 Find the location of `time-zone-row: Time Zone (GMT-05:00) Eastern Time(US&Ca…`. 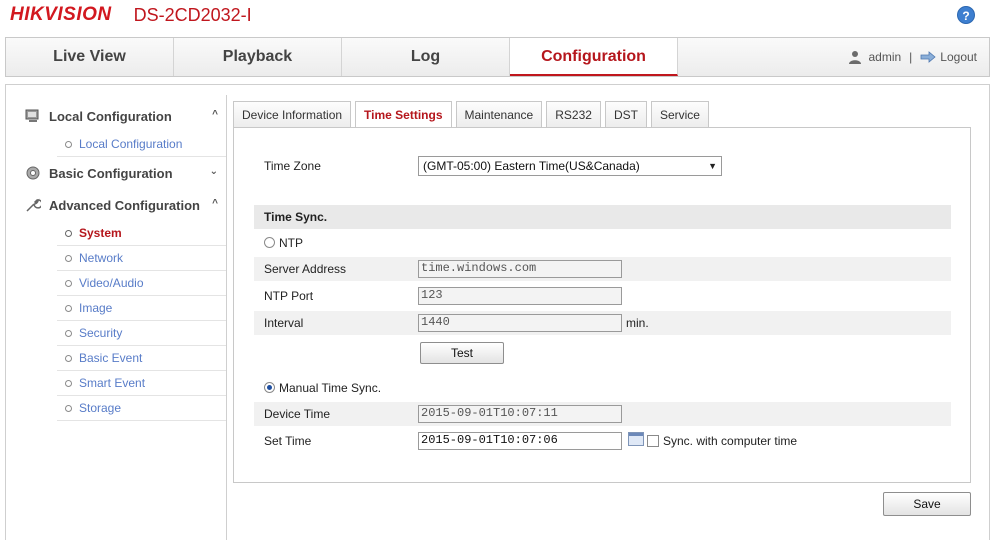

time-zone-row: Time Zone (GMT-05:00) Eastern Time(US&Ca… is located at coordinates (602, 166).